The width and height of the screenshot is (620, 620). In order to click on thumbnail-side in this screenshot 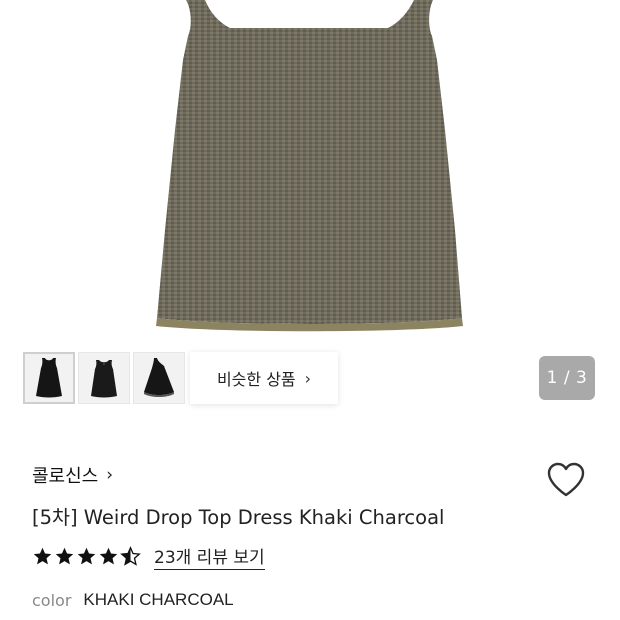, I will do `click(159, 378)`.